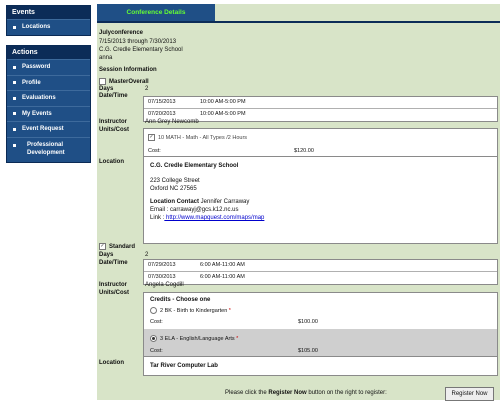 This screenshot has width=500, height=401. I want to click on credit-option-bk: 2 BK - Birth to Kindergarten *, so click(190, 310).